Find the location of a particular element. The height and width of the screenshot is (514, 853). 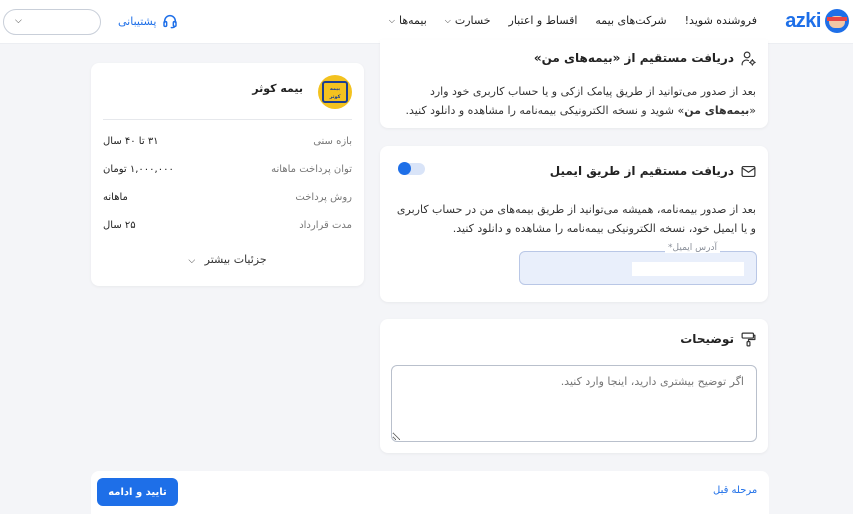

summary-key: مدت قرارداد is located at coordinates (325, 225).